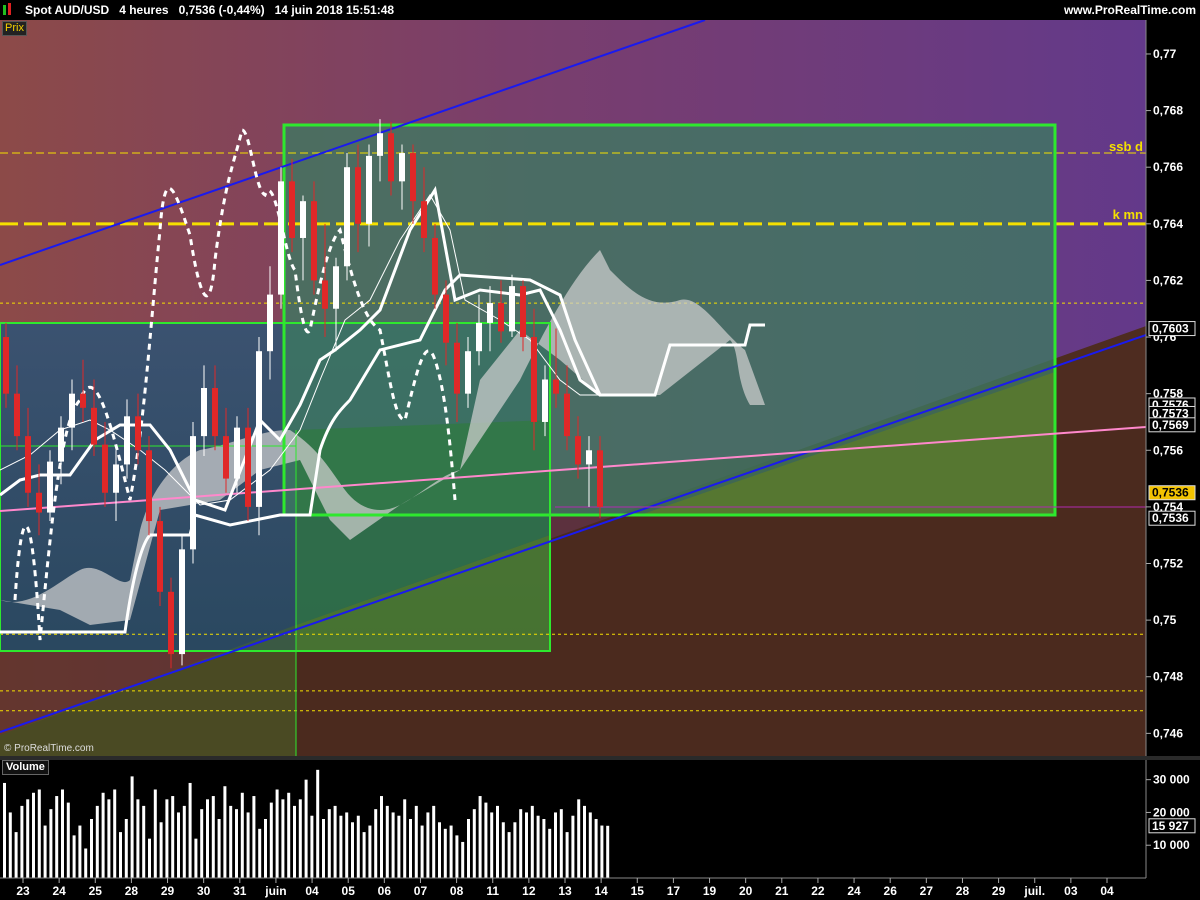  I want to click on time-tick-label: juin, so click(275, 891).